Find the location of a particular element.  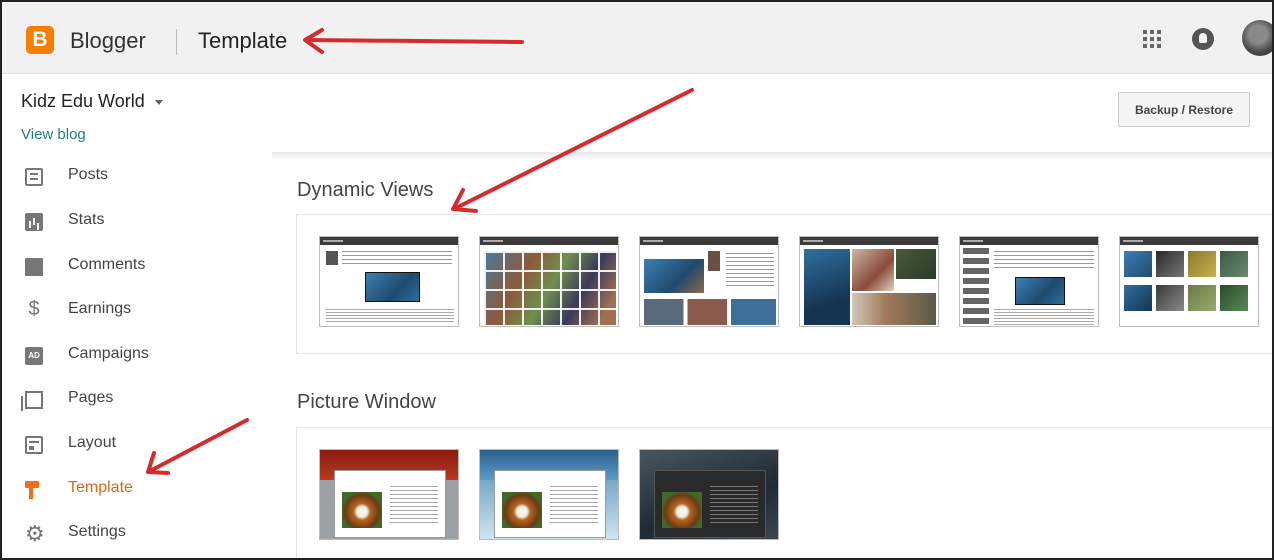

sidebar-item-campaigns: AD Campaigns is located at coordinates (132, 355).